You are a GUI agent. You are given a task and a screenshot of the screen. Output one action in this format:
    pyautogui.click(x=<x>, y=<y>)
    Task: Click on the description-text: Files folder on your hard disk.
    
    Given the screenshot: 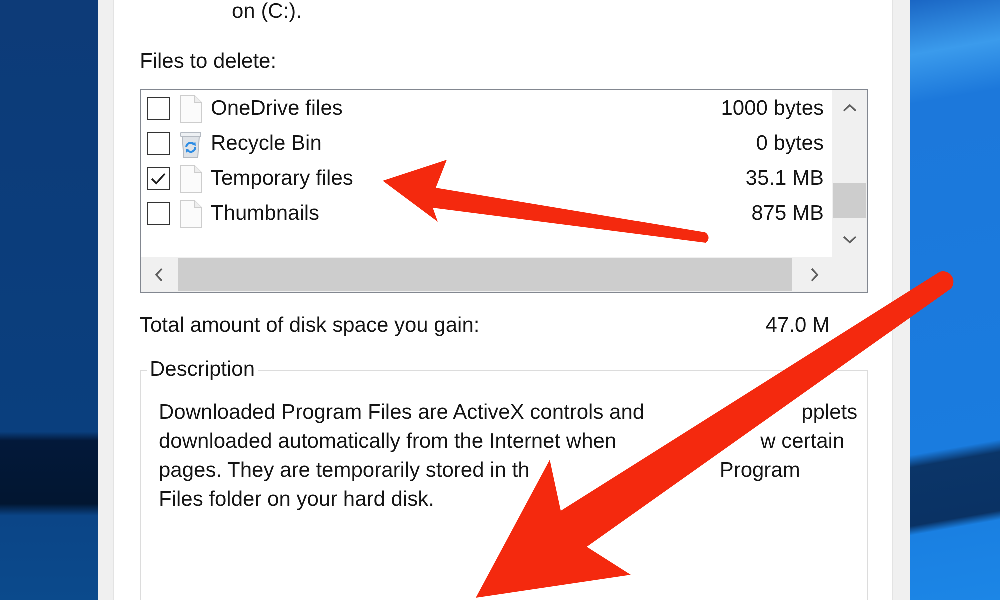 What is the action you would take?
    pyautogui.click(x=296, y=500)
    